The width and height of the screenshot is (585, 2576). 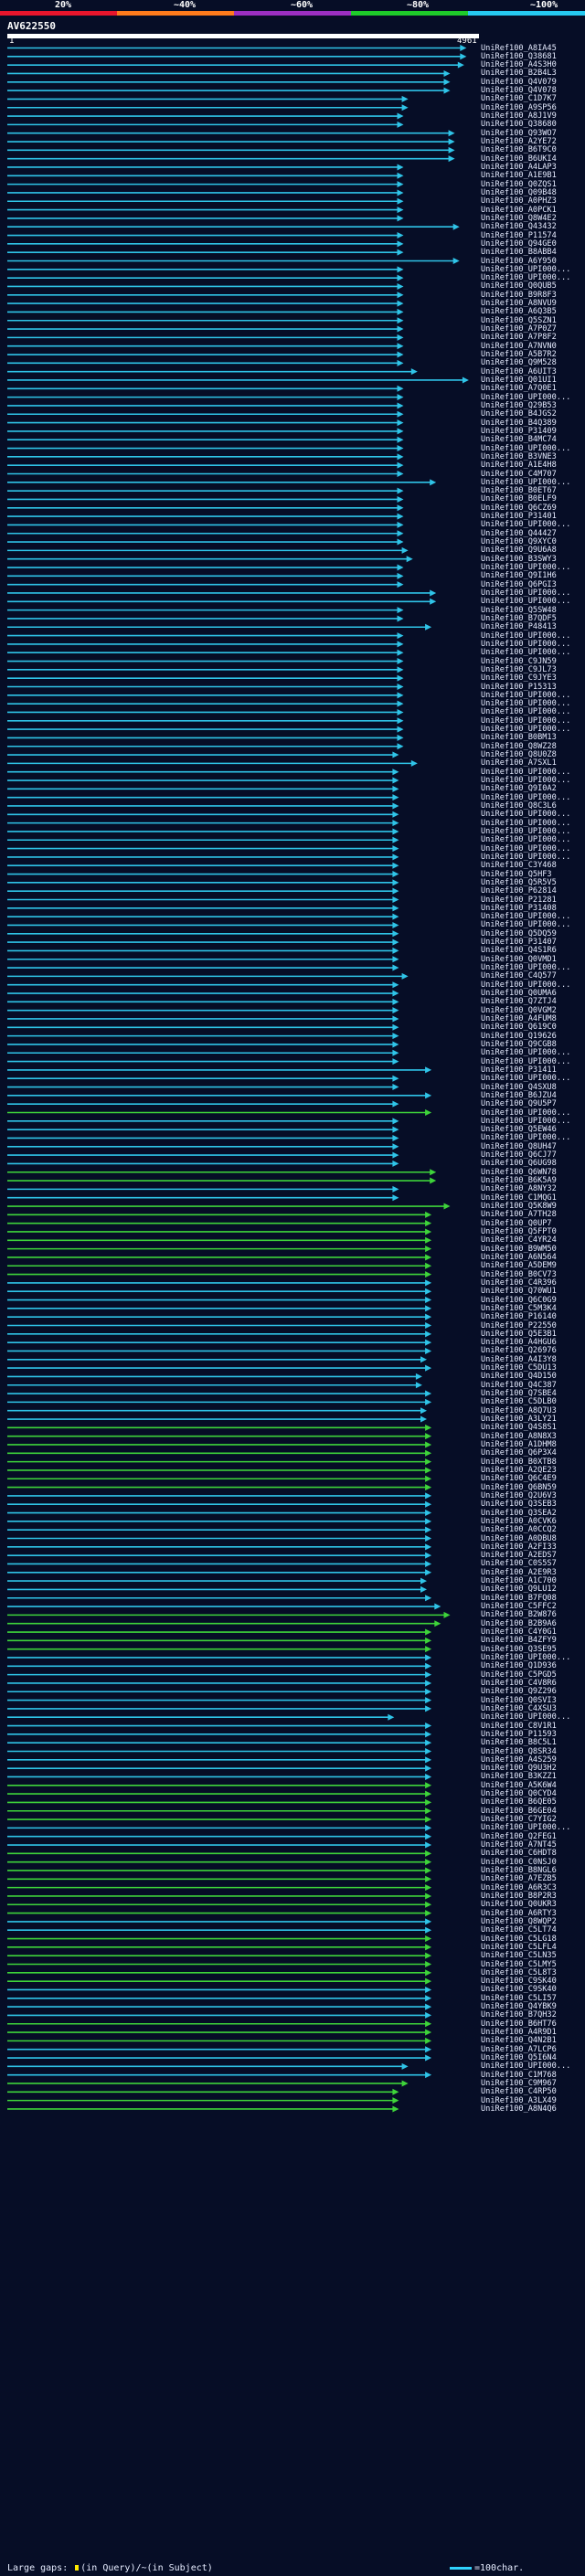 What do you see at coordinates (500, 2568) in the screenshot?
I see `scale-legend-text: =100char.` at bounding box center [500, 2568].